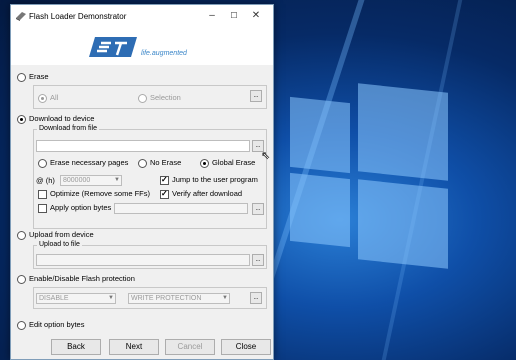 Image resolution: width=516 pixels, height=360 pixels. Describe the element at coordinates (21, 77) in the screenshot. I see `erase-radio` at that location.